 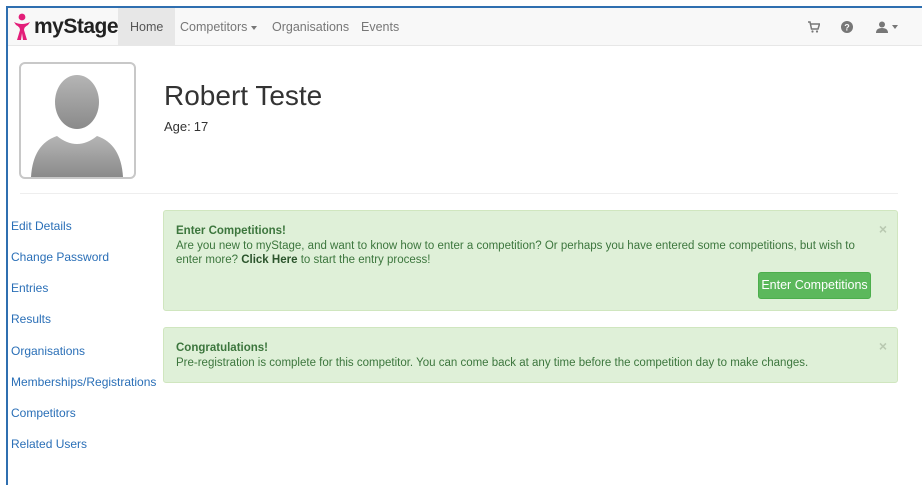 I want to click on competitor-name: Robert Teste, so click(x=243, y=95).